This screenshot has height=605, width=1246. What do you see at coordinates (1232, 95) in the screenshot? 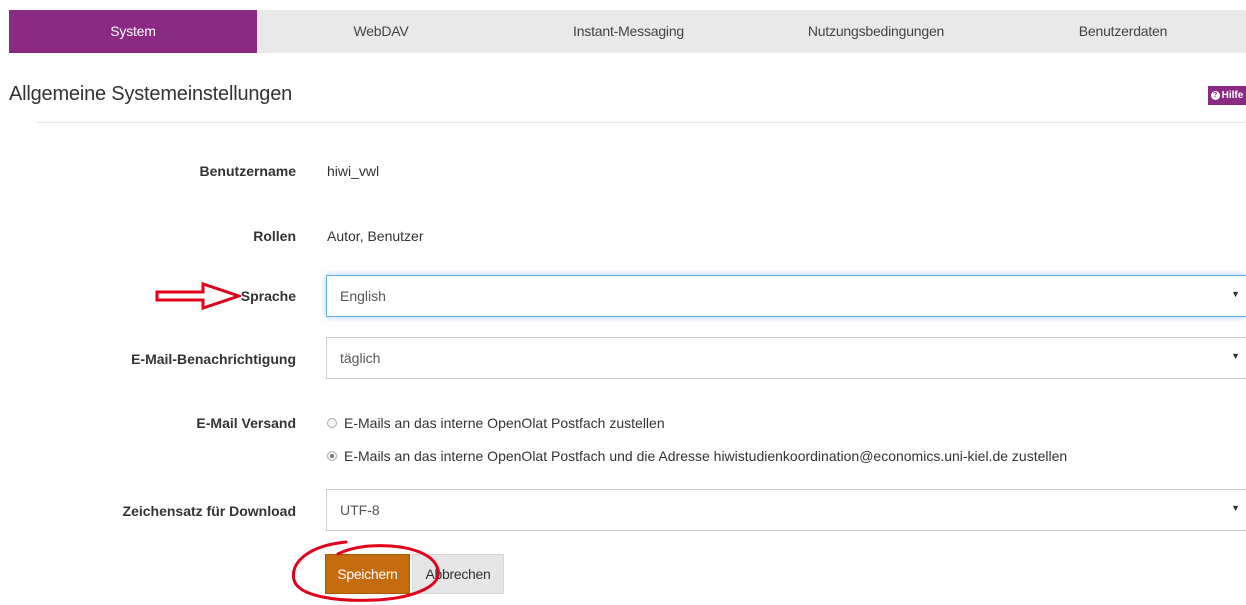
I see `help-label: Hilfe` at bounding box center [1232, 95].